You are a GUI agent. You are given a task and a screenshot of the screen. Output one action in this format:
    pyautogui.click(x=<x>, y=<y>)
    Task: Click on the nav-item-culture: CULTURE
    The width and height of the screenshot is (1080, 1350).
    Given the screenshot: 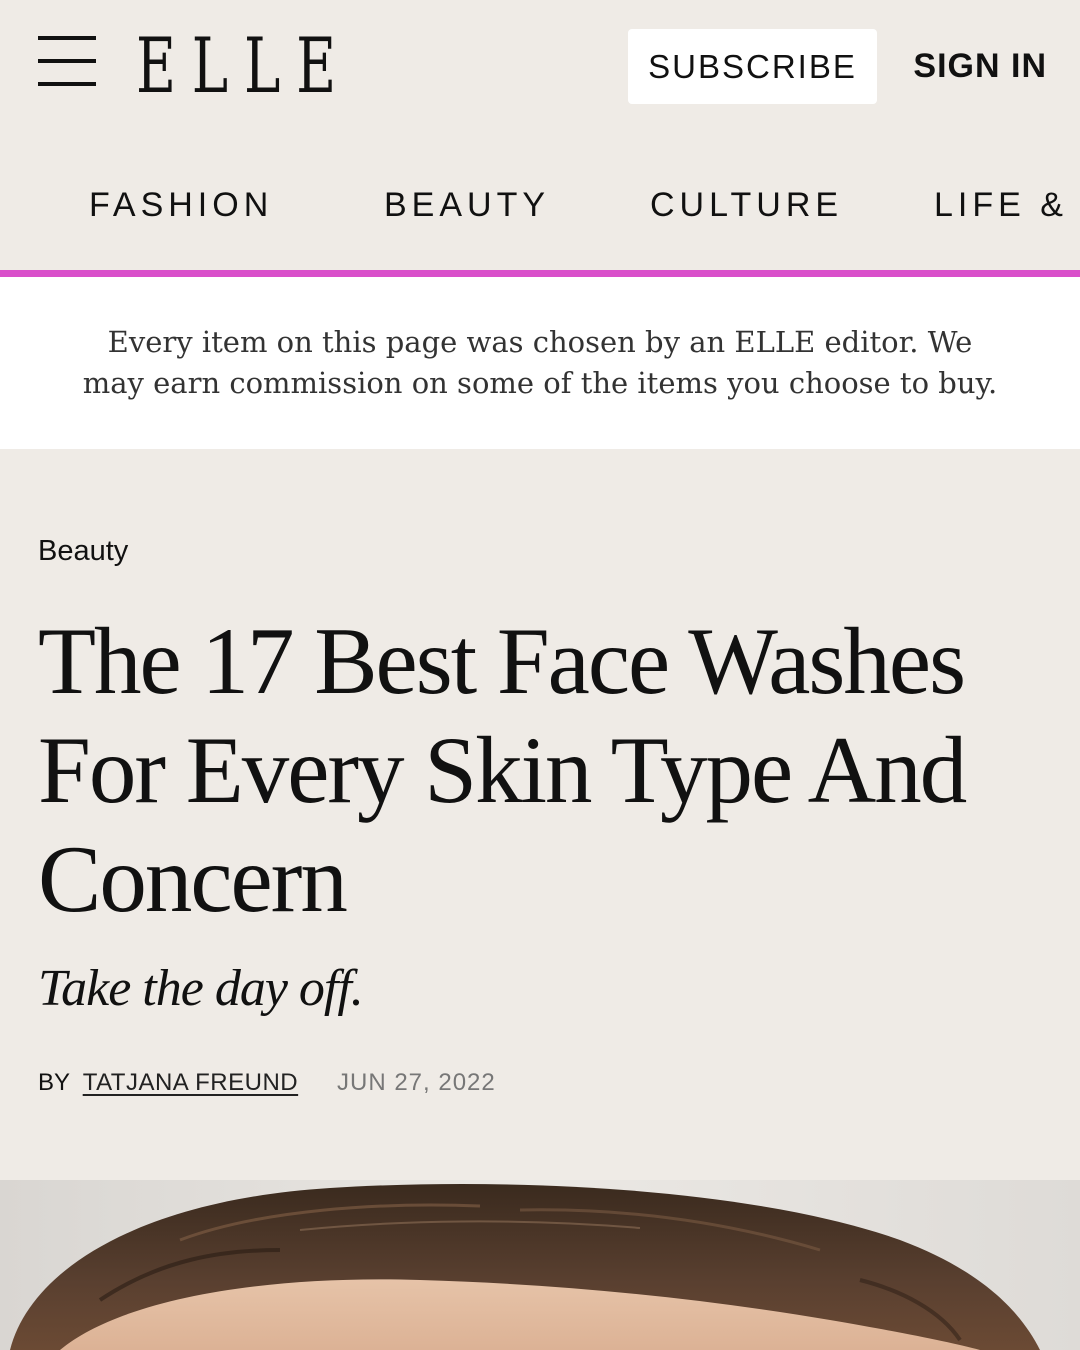 What is the action you would take?
    pyautogui.click(x=746, y=205)
    